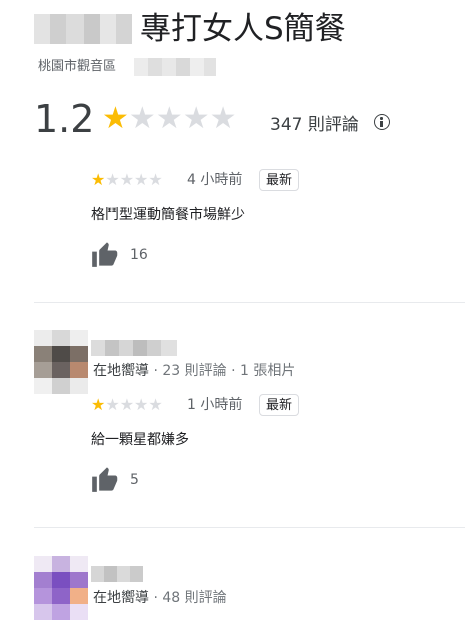 This screenshot has width=465, height=644. Describe the element at coordinates (140, 440) in the screenshot. I see `review-text: 給一顆星都嫌多` at that location.